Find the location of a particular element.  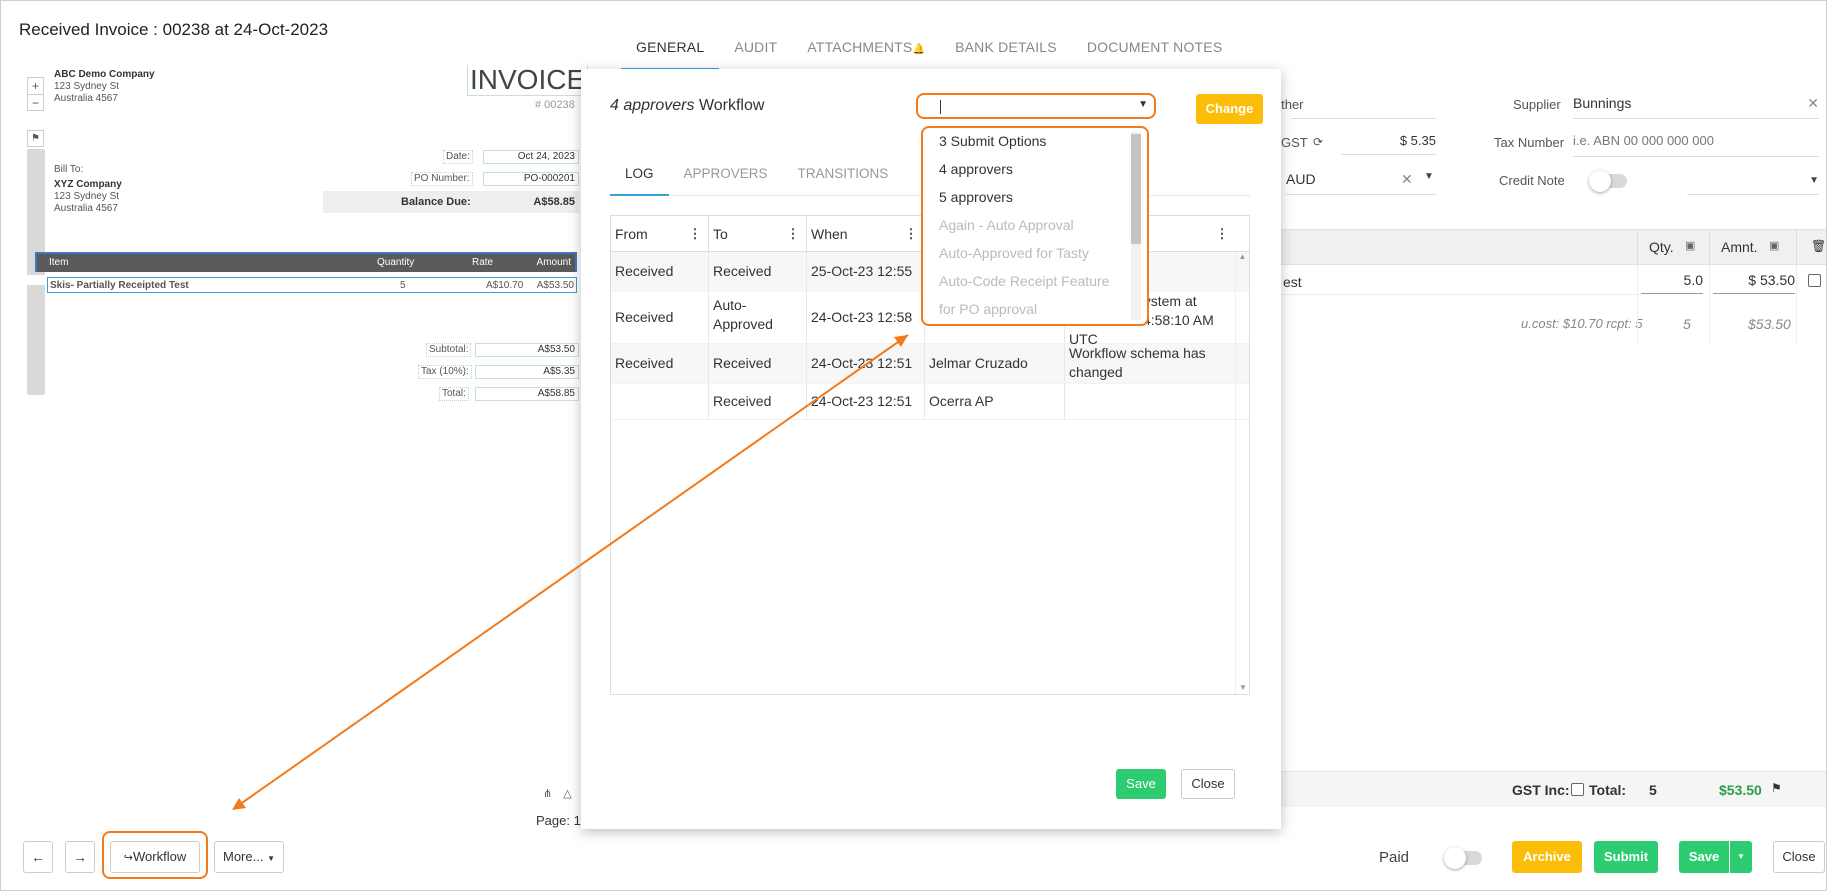

tab-bank-details: BANK DETAILS is located at coordinates (1006, 54).